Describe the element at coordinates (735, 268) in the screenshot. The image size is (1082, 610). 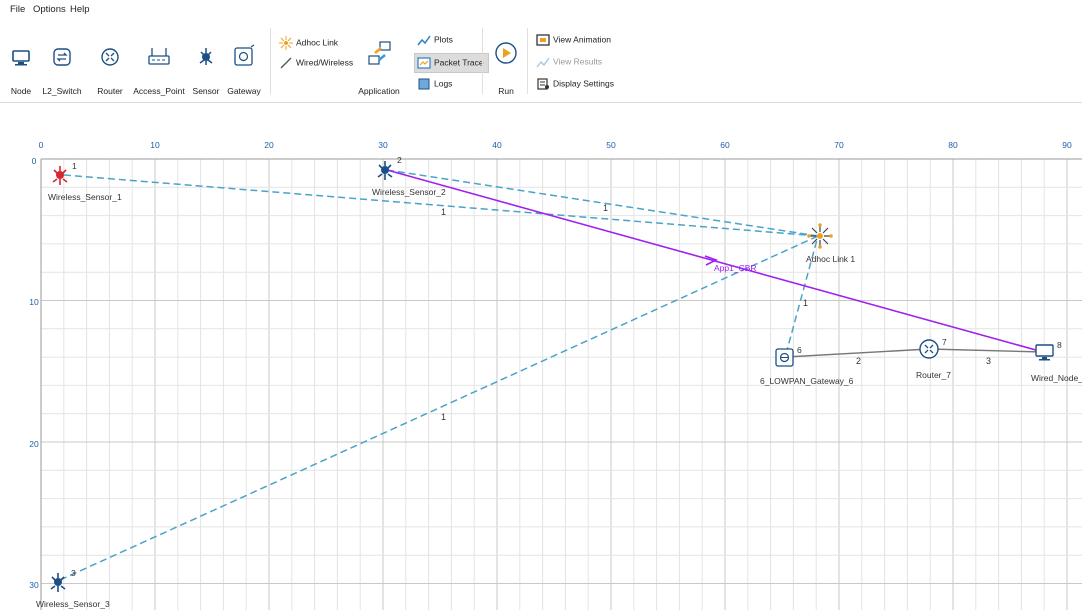
I see `application-label: App1_CBR` at that location.